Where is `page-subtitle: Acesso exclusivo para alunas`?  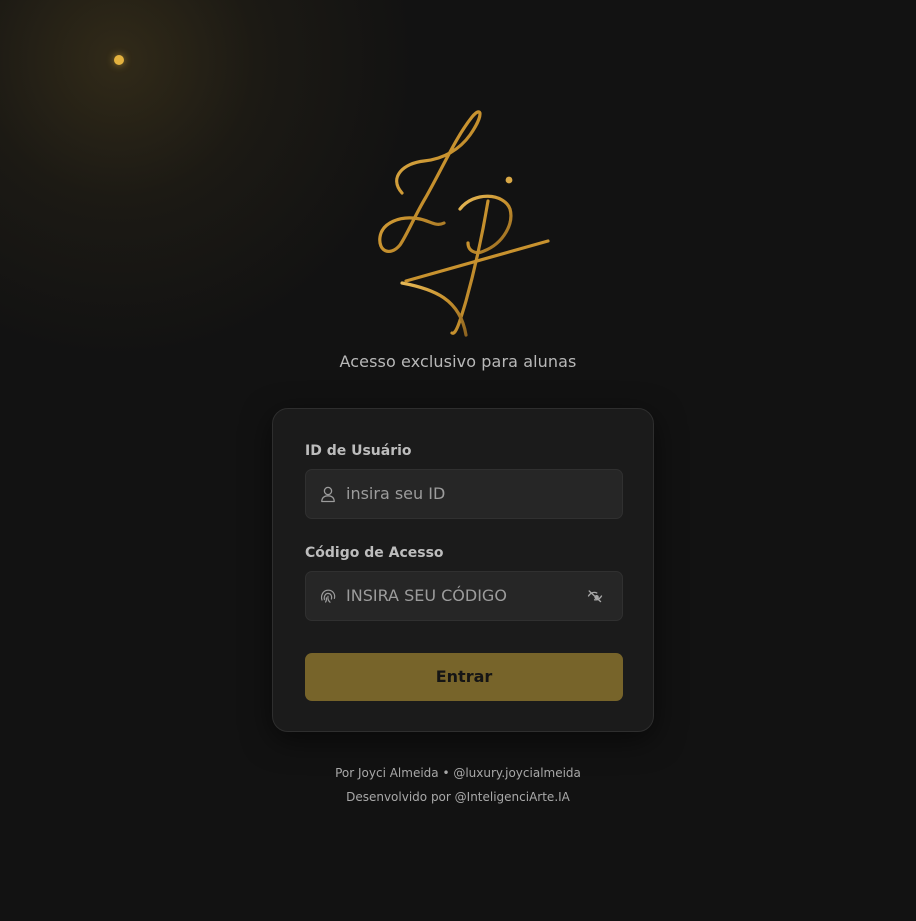
page-subtitle: Acesso exclusivo para alunas is located at coordinates (458, 361).